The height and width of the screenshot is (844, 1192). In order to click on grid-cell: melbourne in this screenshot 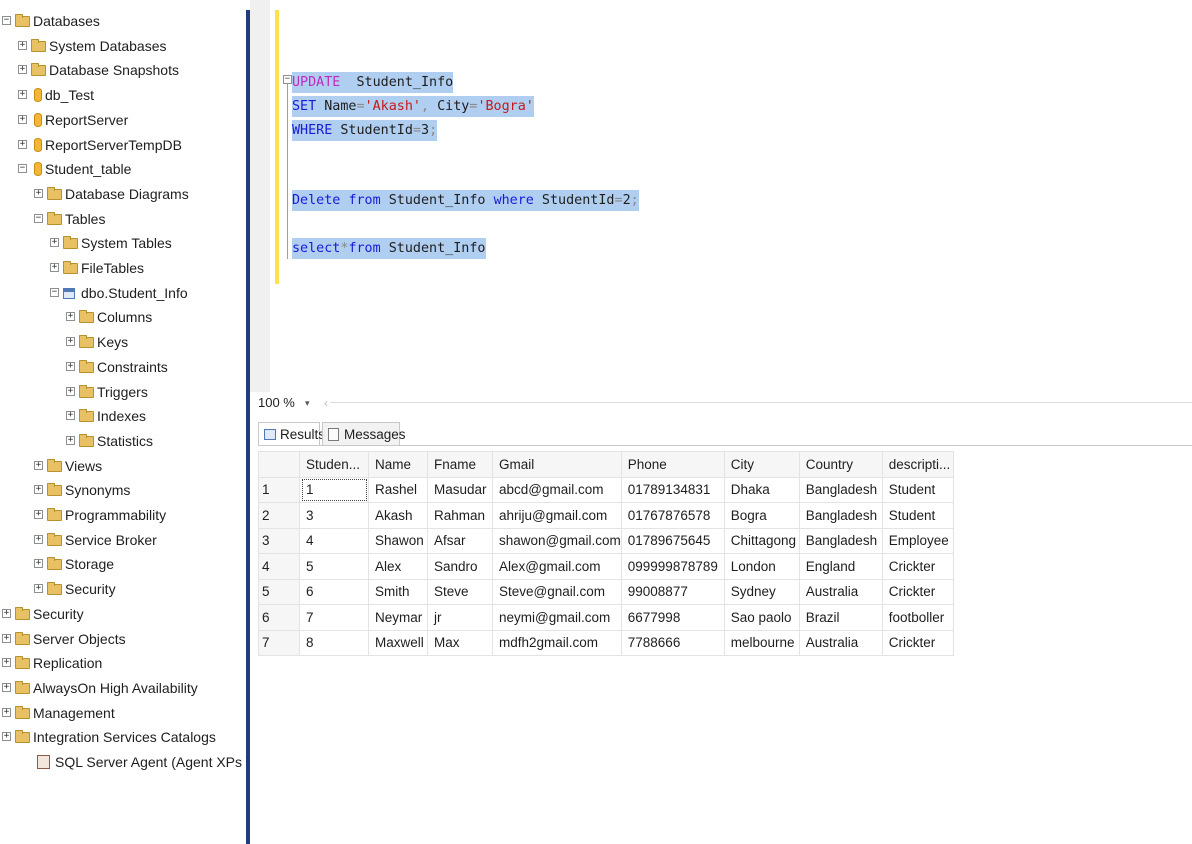, I will do `click(761, 642)`.